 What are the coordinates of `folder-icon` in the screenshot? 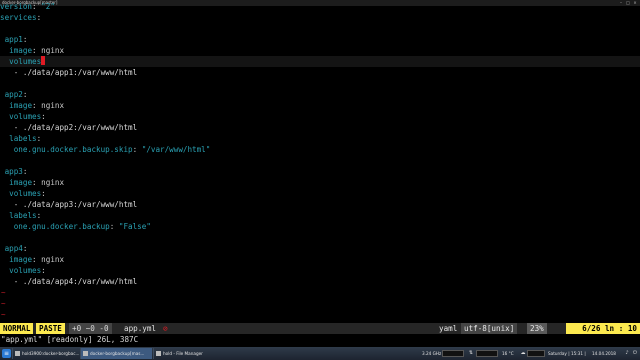 It's located at (158, 353).